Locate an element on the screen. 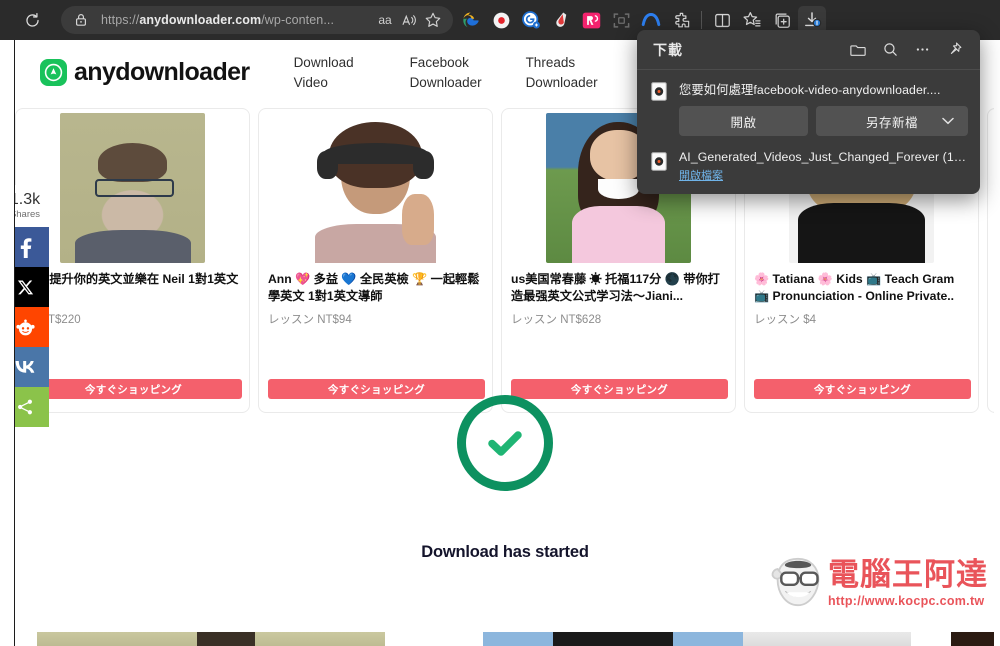 Image resolution: width=1000 pixels, height=646 pixels. nav-line-1: Download is located at coordinates (323, 62).